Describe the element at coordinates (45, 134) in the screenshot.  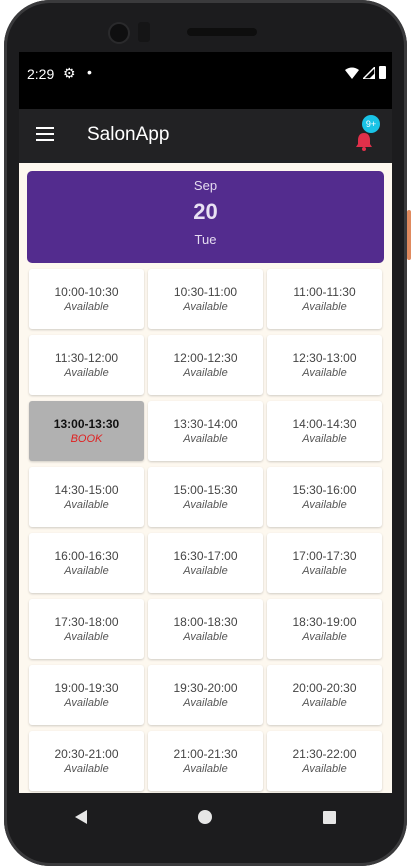
I see `menu-icon` at that location.